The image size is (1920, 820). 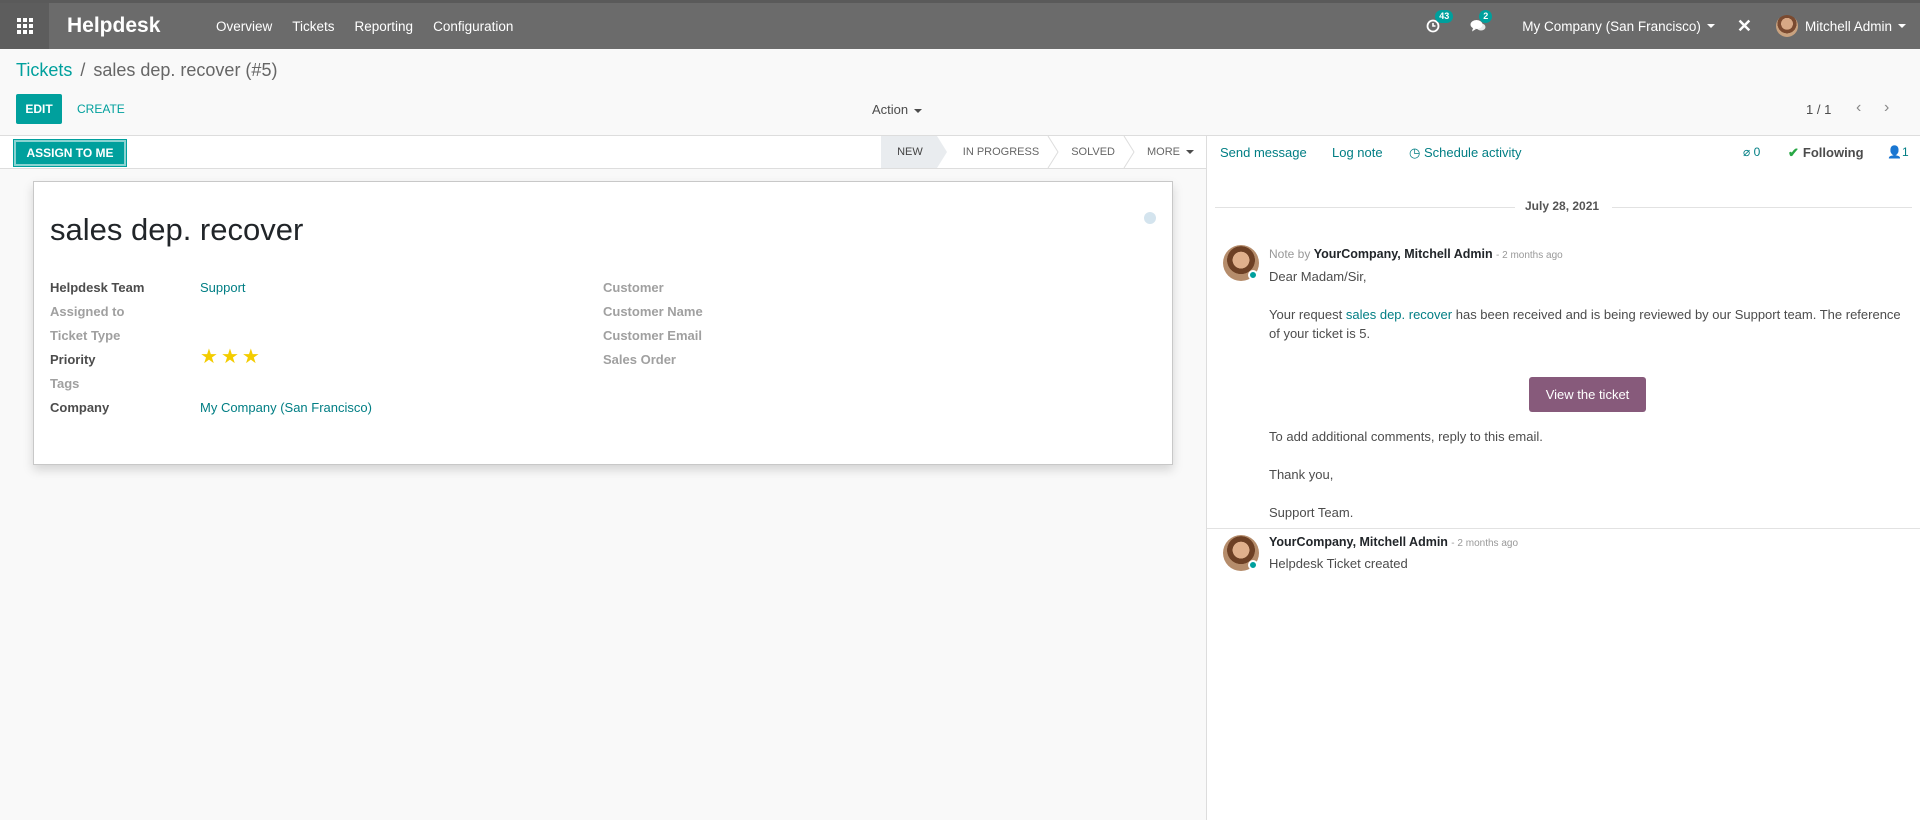 I want to click on followers-button: 👤1, so click(x=1898, y=152).